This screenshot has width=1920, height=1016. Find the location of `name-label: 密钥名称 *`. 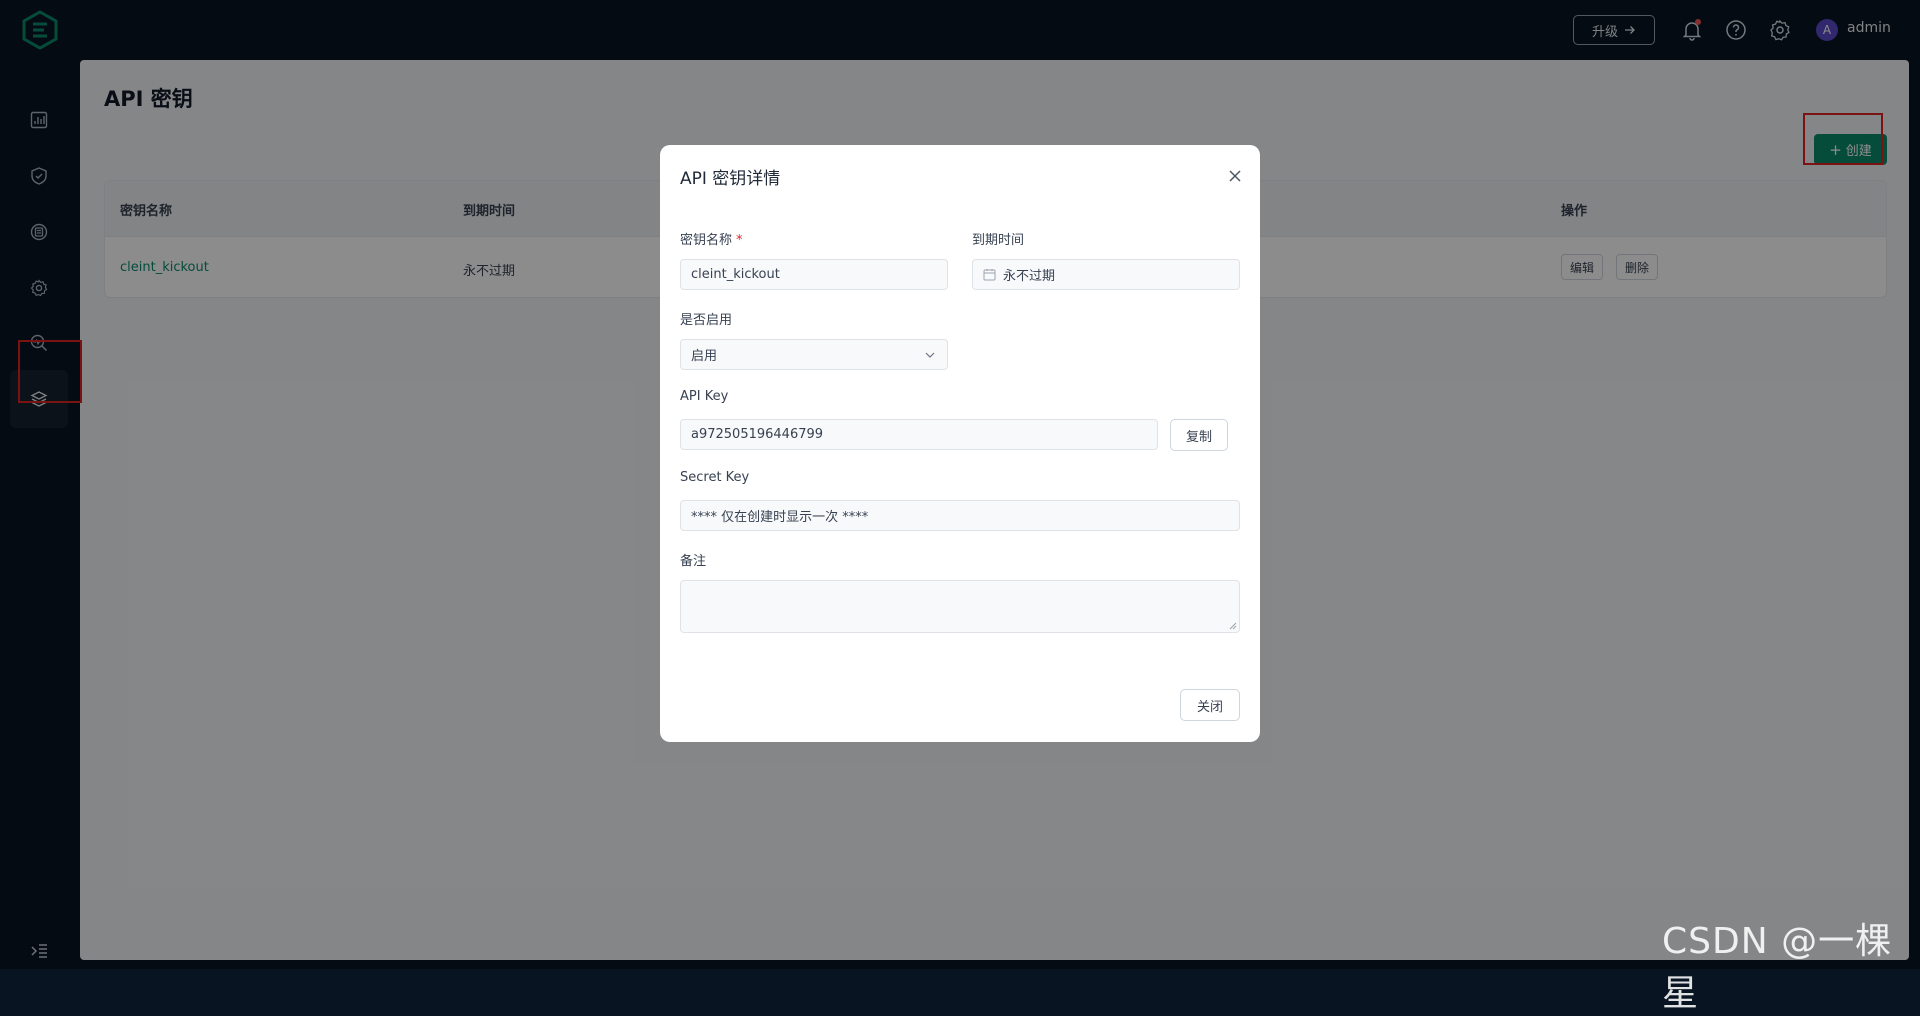

name-label: 密钥名称 * is located at coordinates (711, 238).